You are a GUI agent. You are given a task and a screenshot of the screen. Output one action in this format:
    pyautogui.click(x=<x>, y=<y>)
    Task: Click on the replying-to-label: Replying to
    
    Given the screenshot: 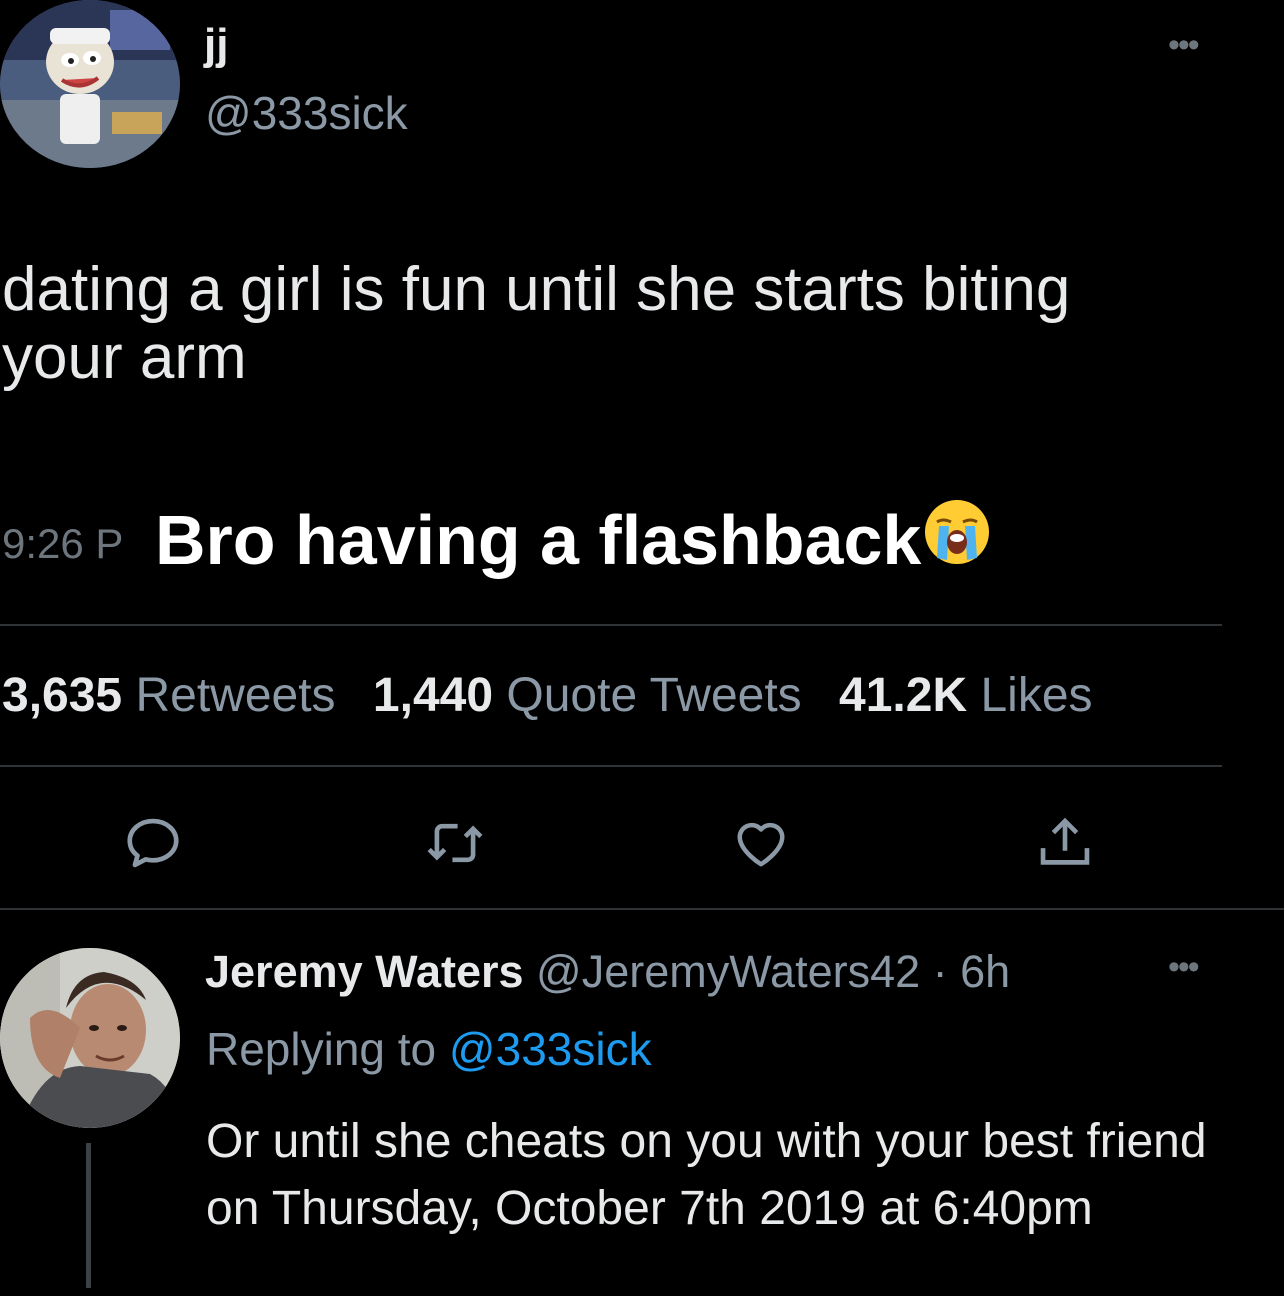 What is the action you would take?
    pyautogui.click(x=321, y=1049)
    